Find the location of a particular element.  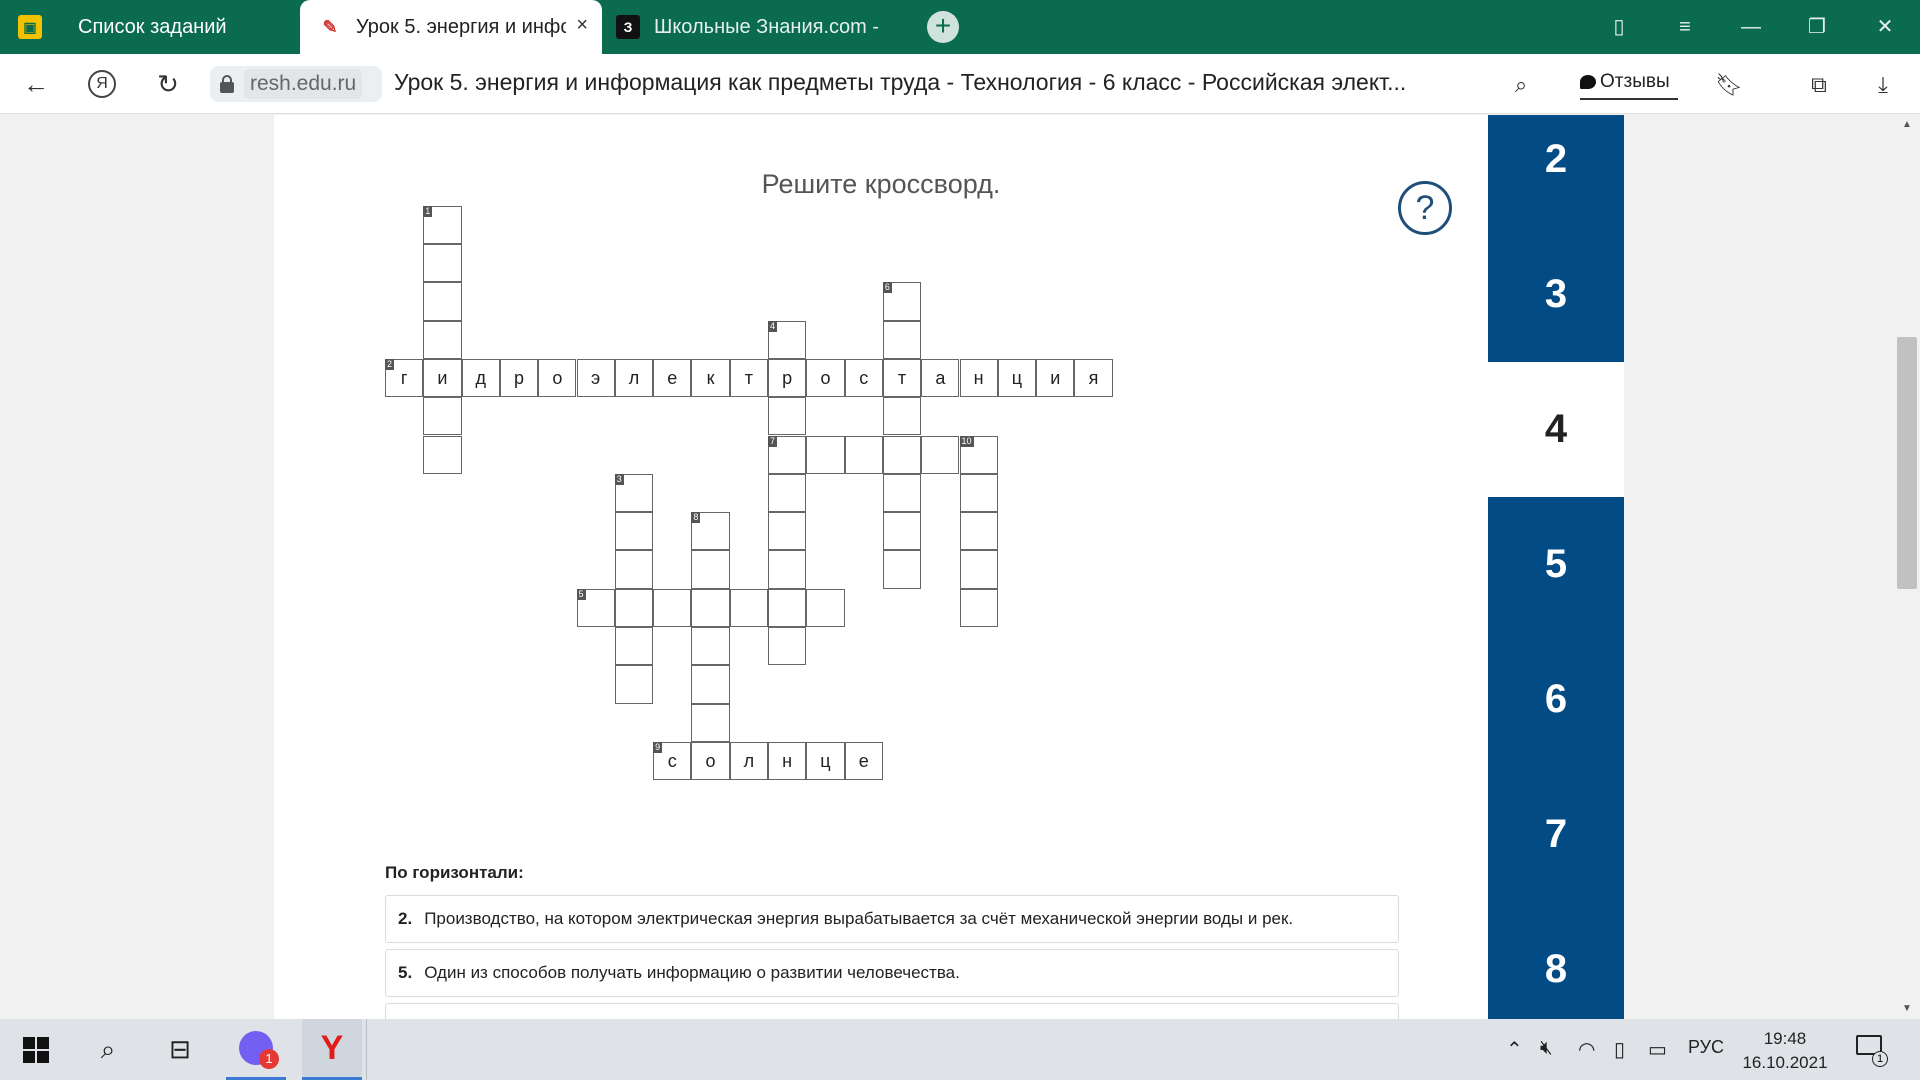

crossword-cell: э is located at coordinates (595, 378).